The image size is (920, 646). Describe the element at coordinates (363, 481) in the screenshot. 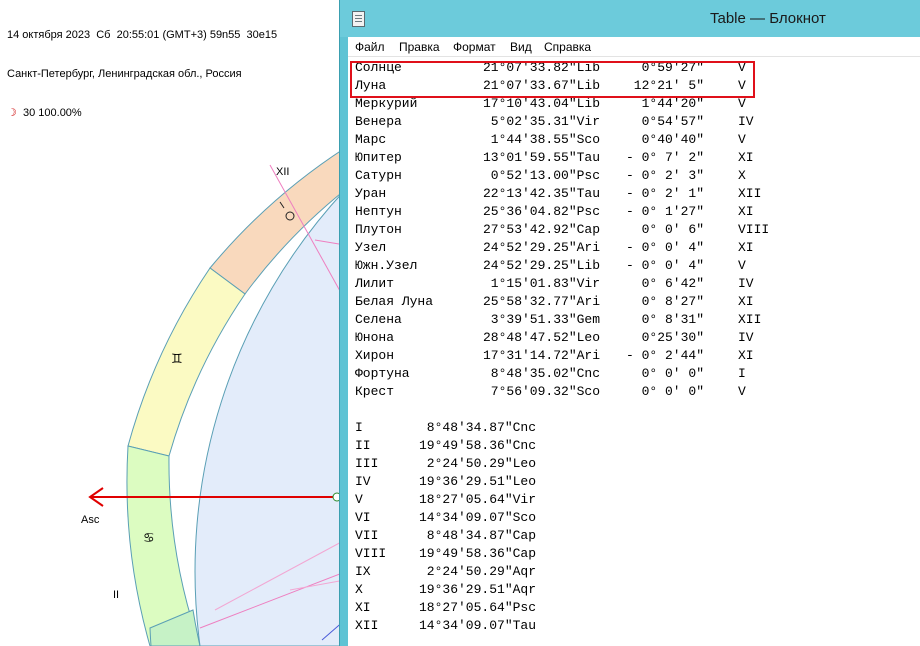

I see `house-number: IV` at that location.